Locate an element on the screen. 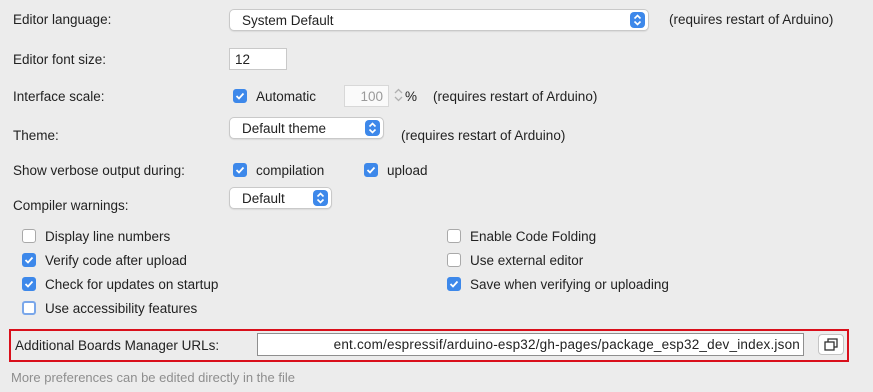  editor-language-note: (requires restart of Arduino) is located at coordinates (751, 19).